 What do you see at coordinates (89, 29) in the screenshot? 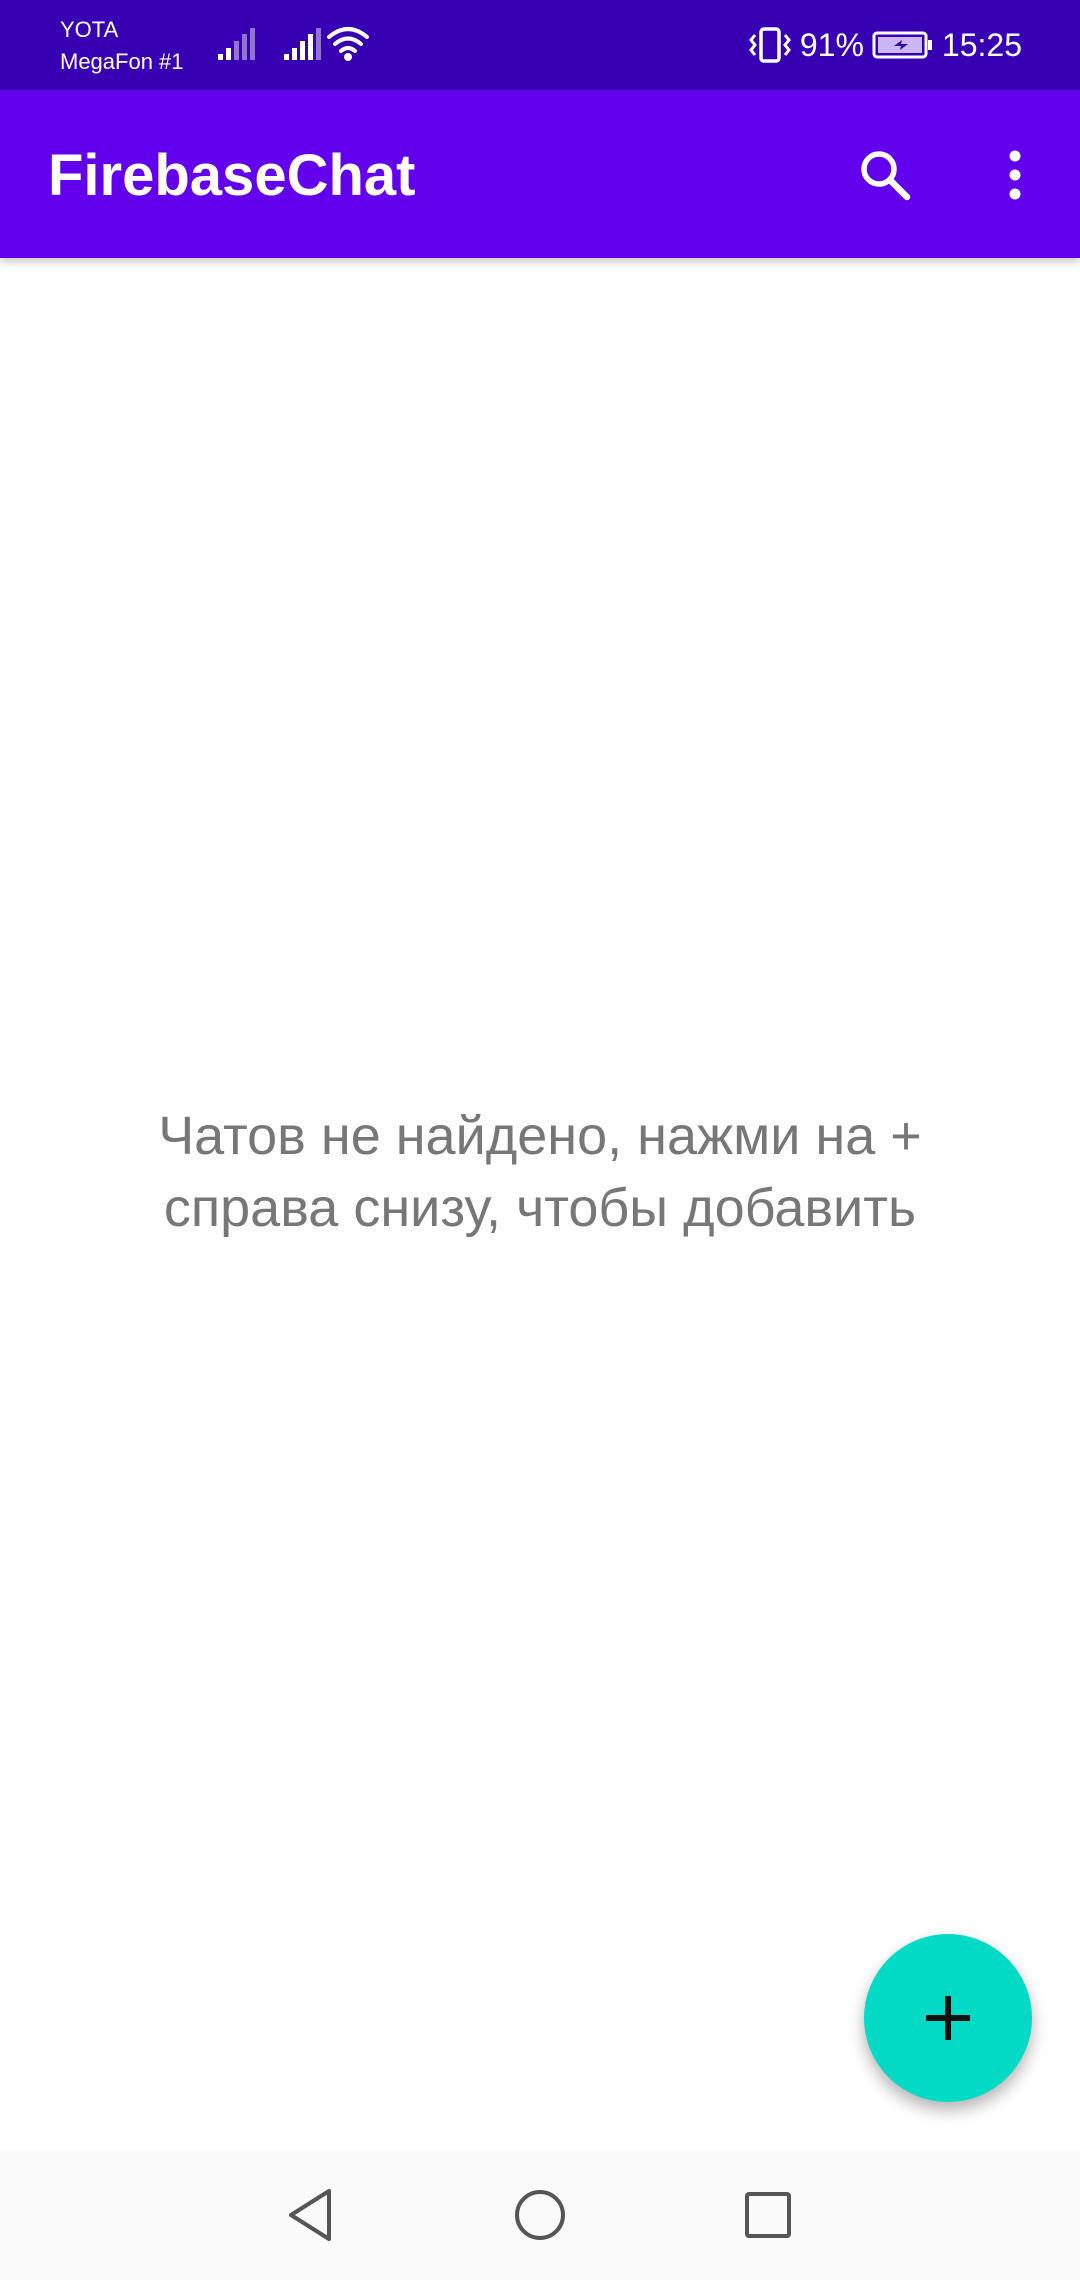
I see `carrier-1-label: YOTA` at bounding box center [89, 29].